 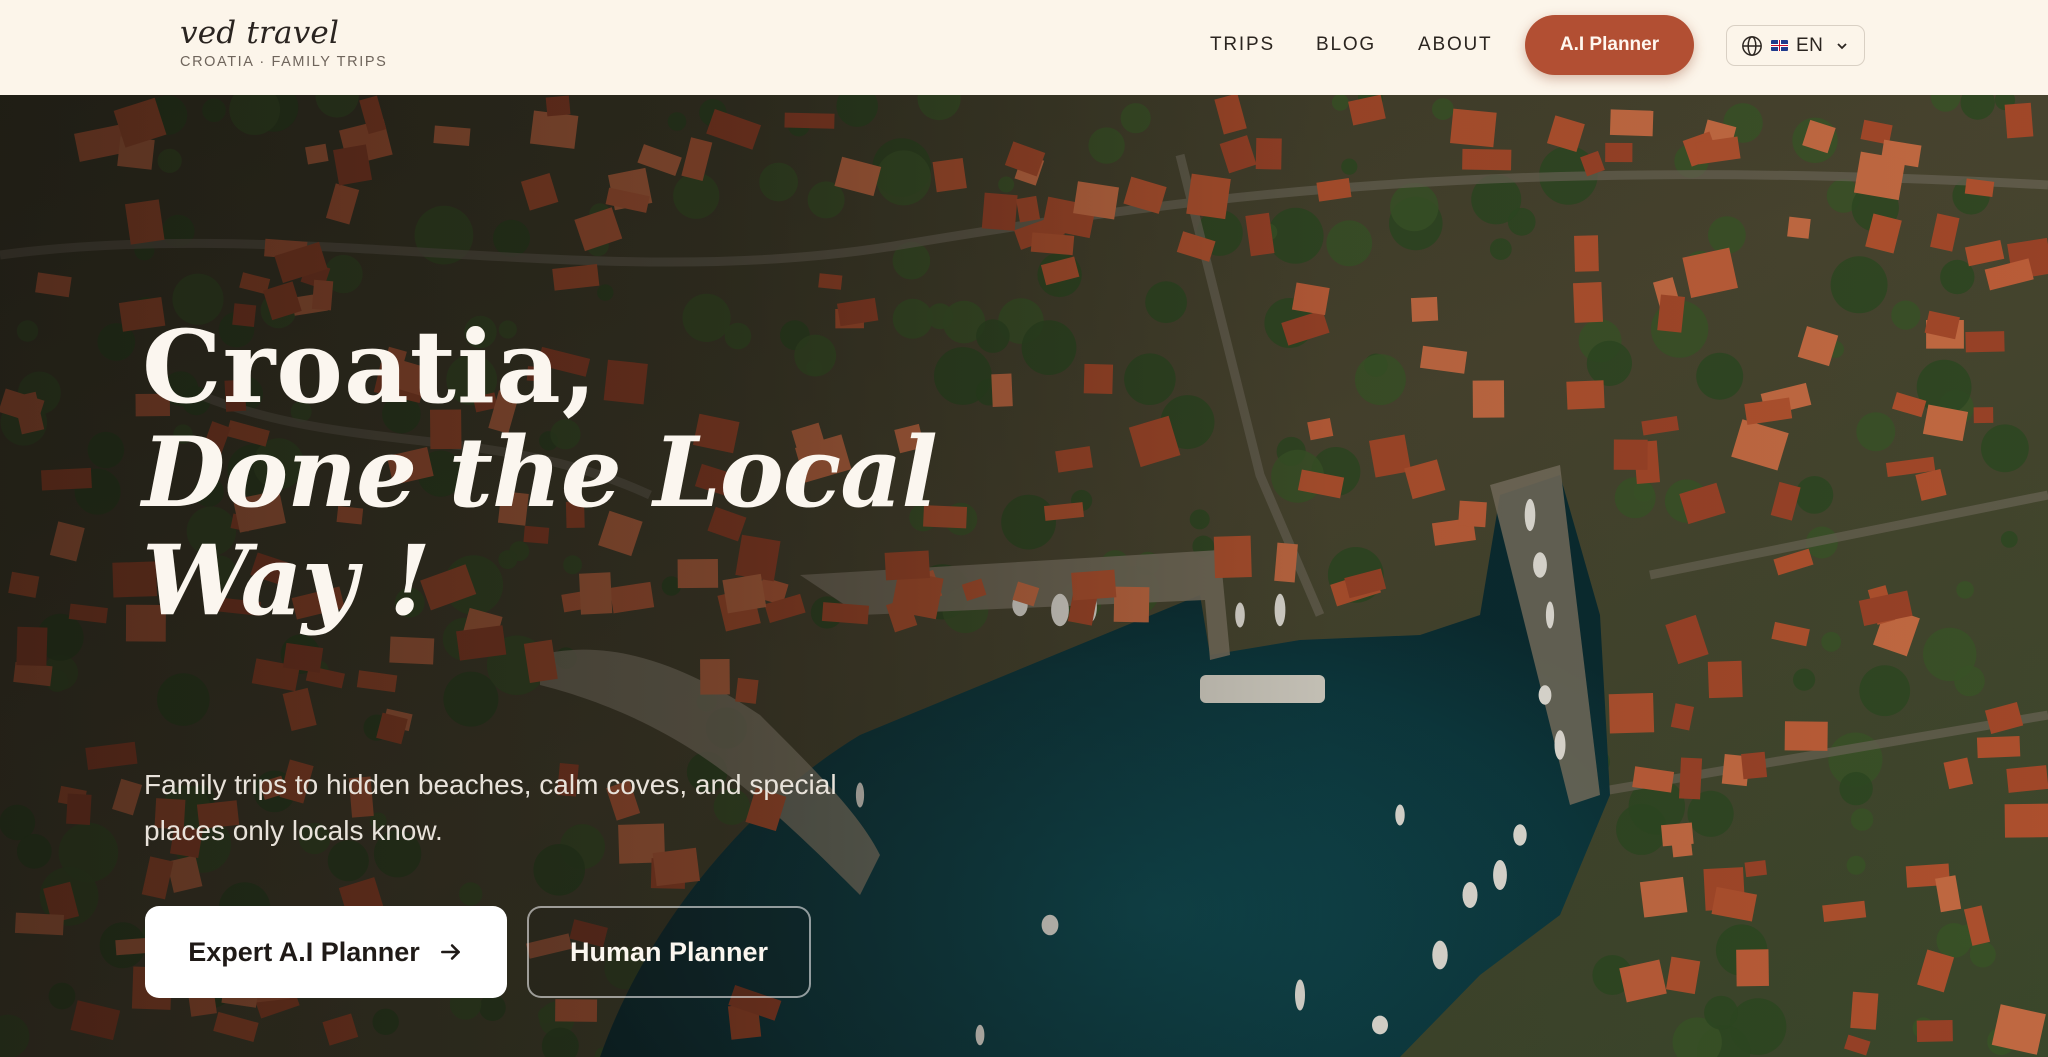 I want to click on hero-title: Croatia, Done the Local Way !, so click(x=540, y=472).